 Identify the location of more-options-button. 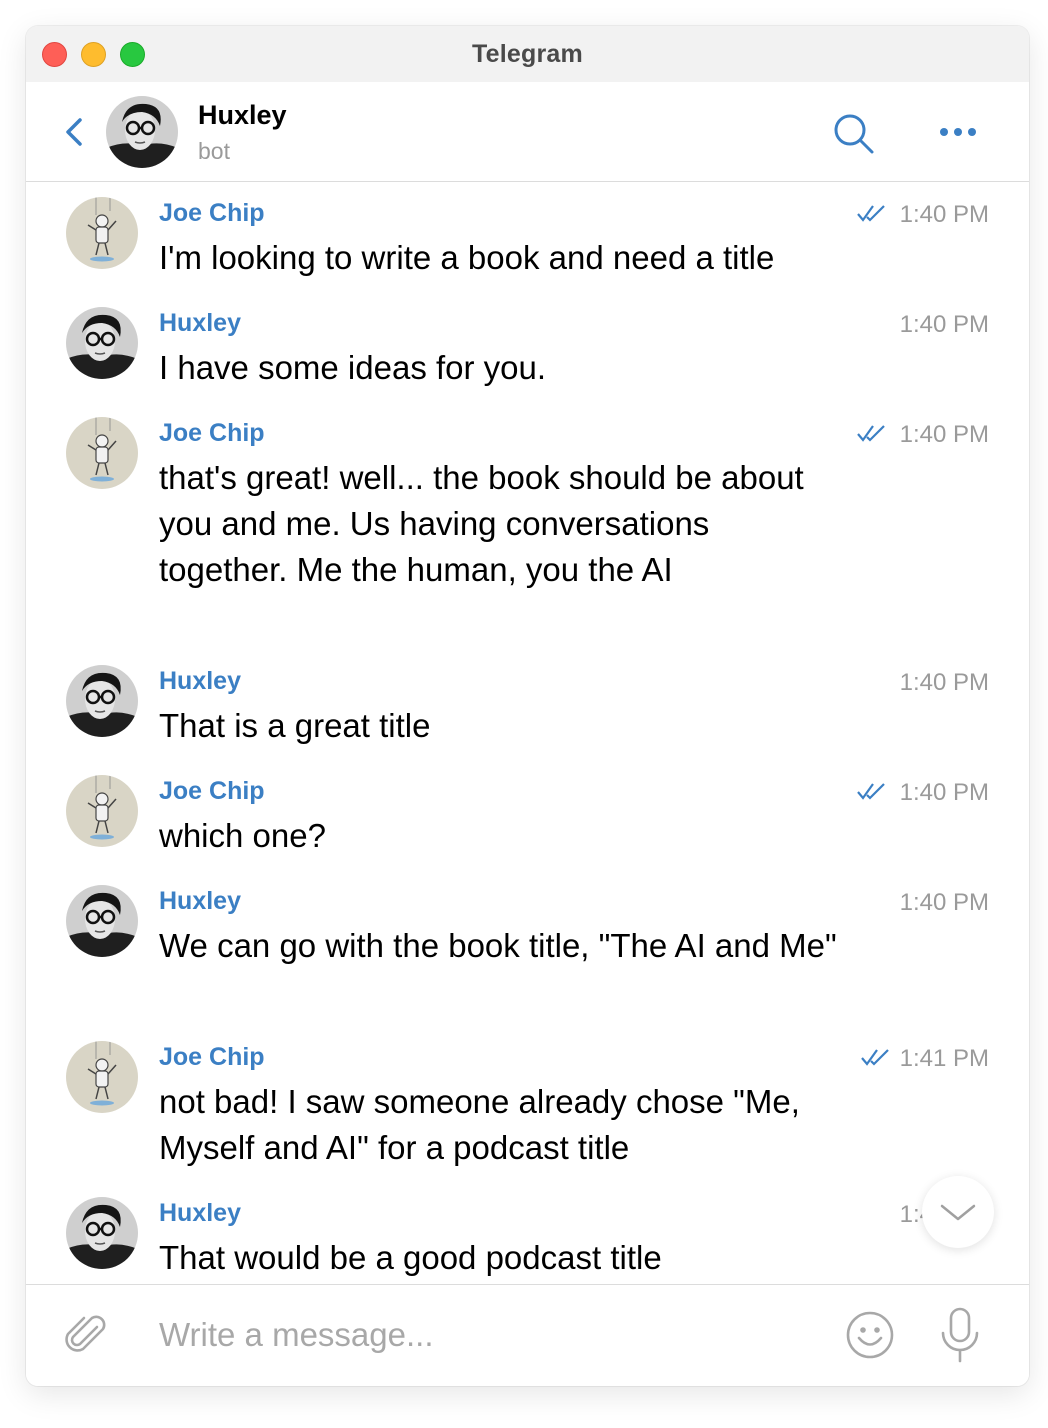
(960, 132).